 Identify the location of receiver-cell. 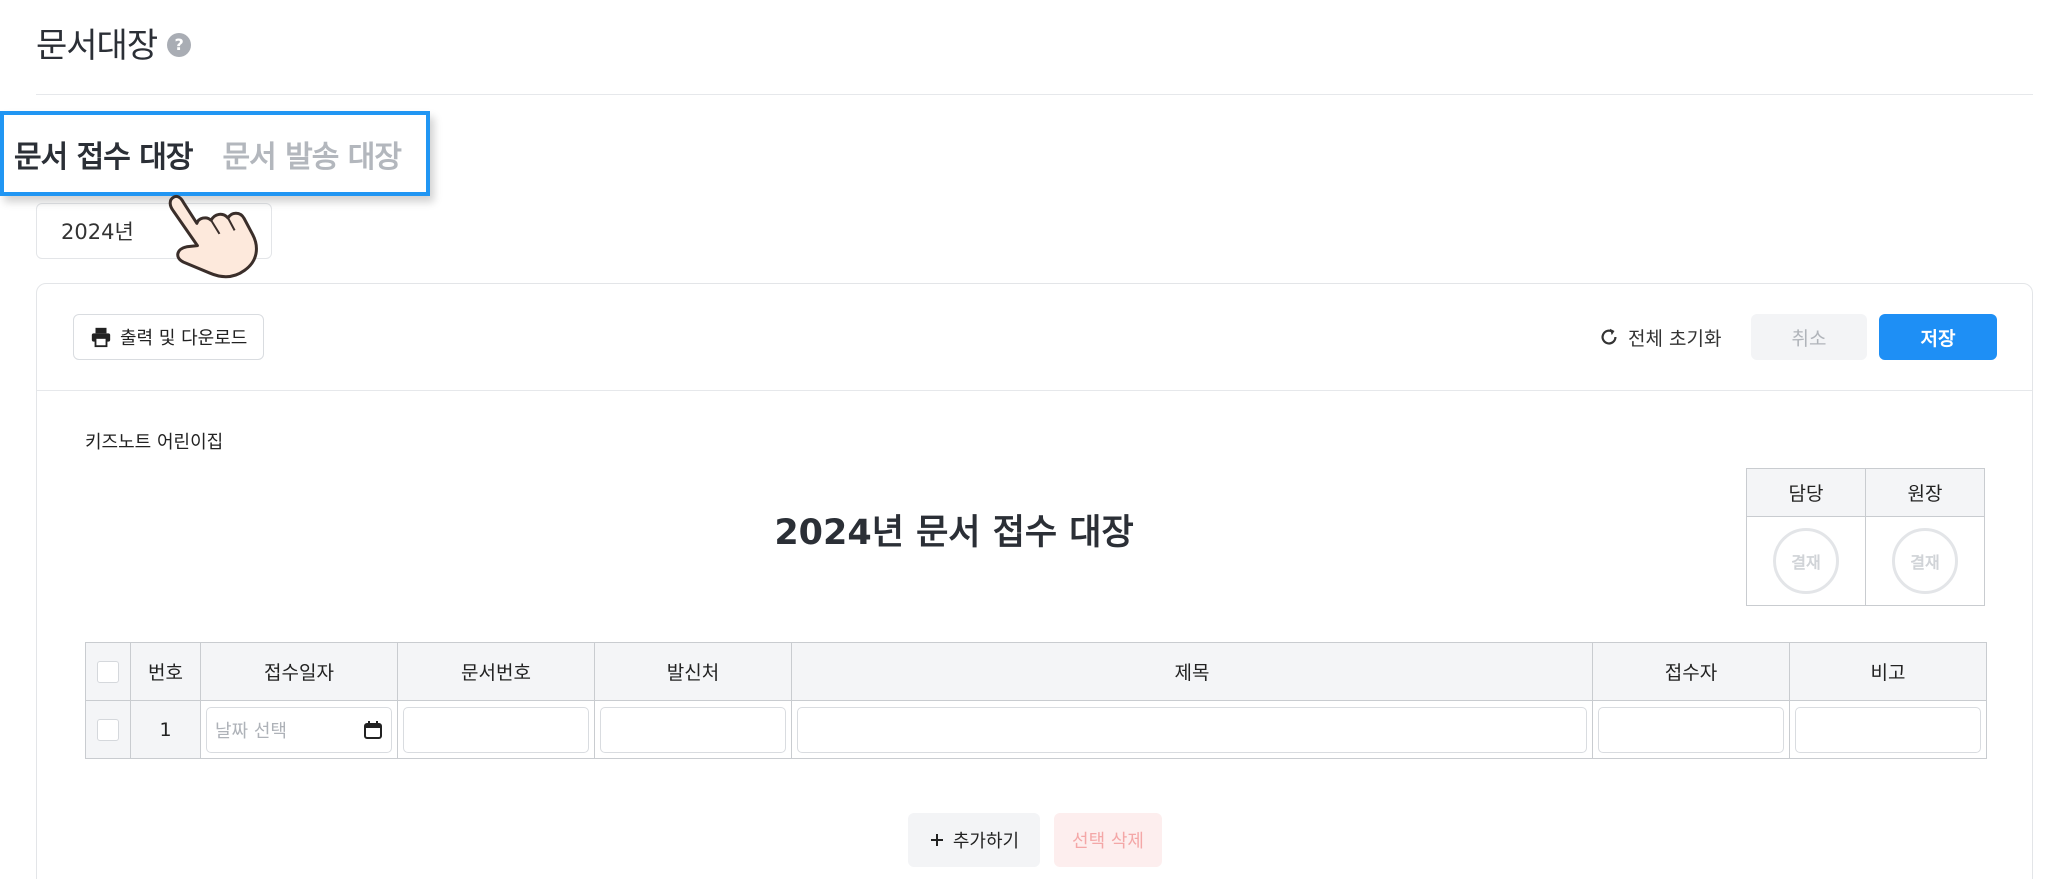
(1691, 729).